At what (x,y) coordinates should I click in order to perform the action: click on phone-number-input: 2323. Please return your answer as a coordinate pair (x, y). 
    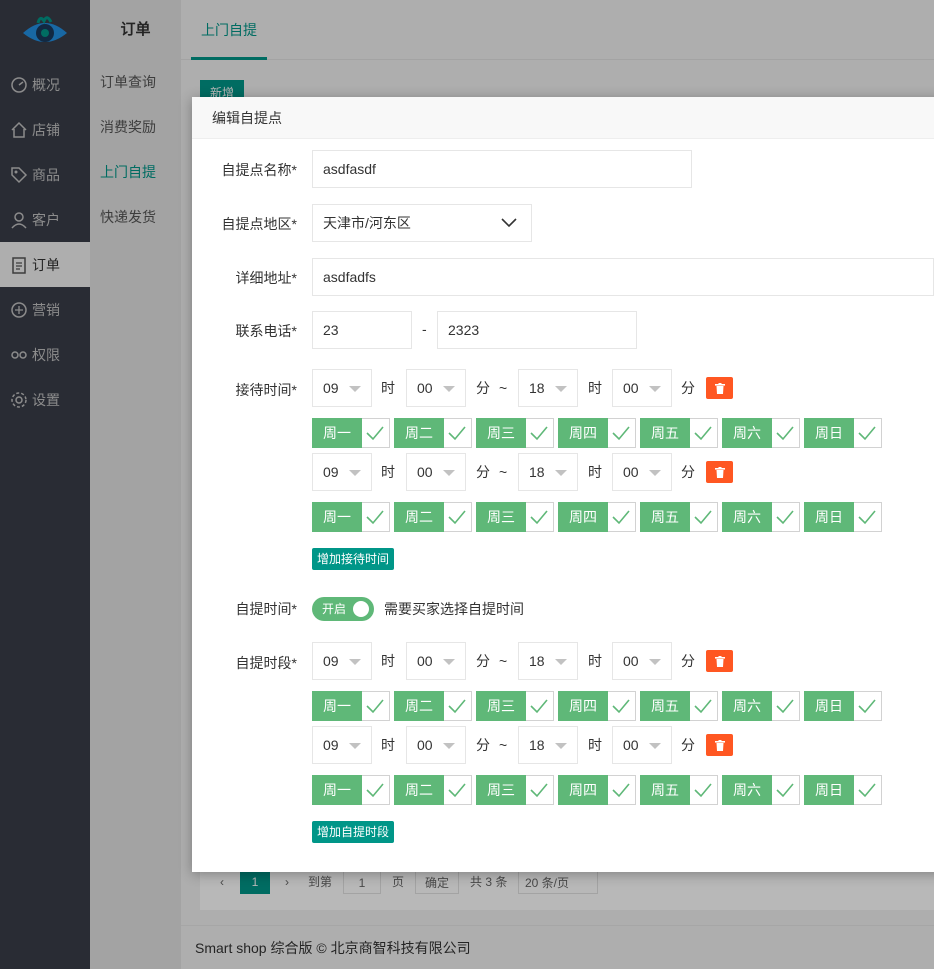
    Looking at the image, I should click on (537, 330).